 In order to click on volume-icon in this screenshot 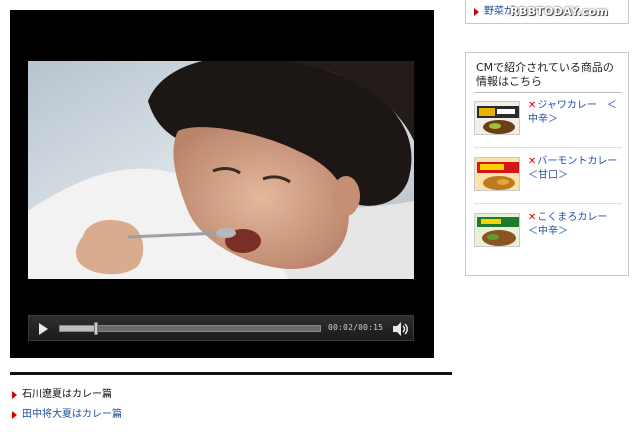, I will do `click(400, 329)`.